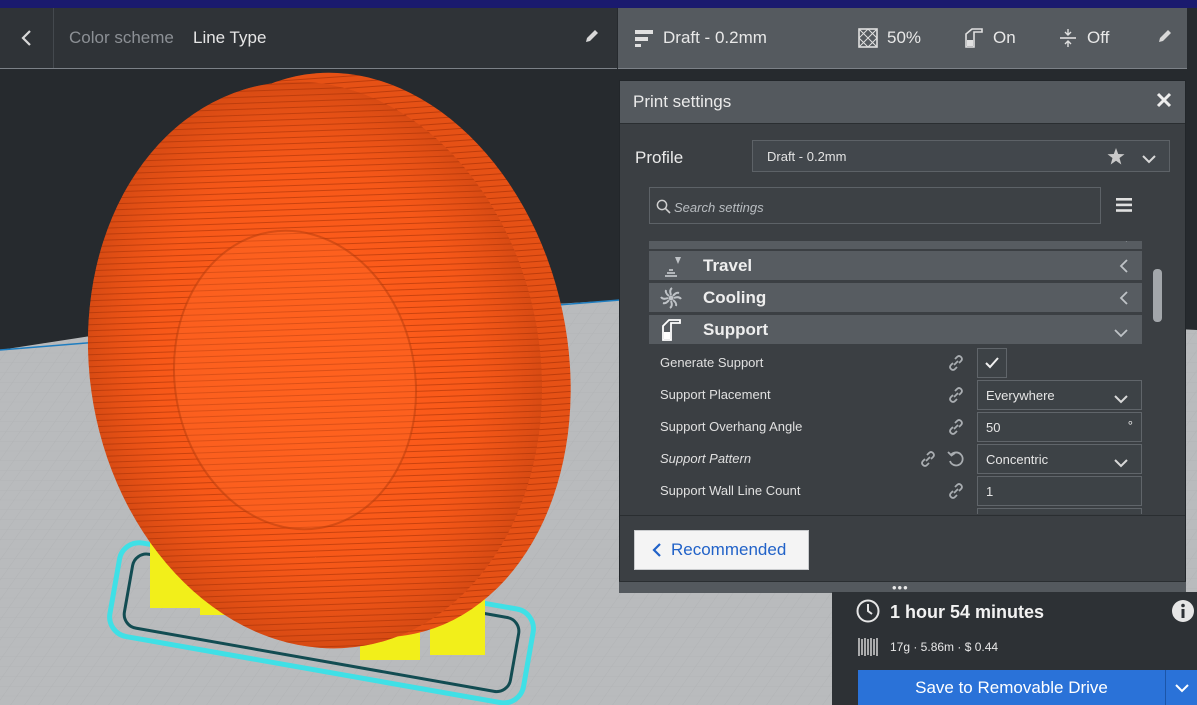 The height and width of the screenshot is (705, 1197). I want to click on view-options-bar: Color scheme Line Type, so click(308, 38).